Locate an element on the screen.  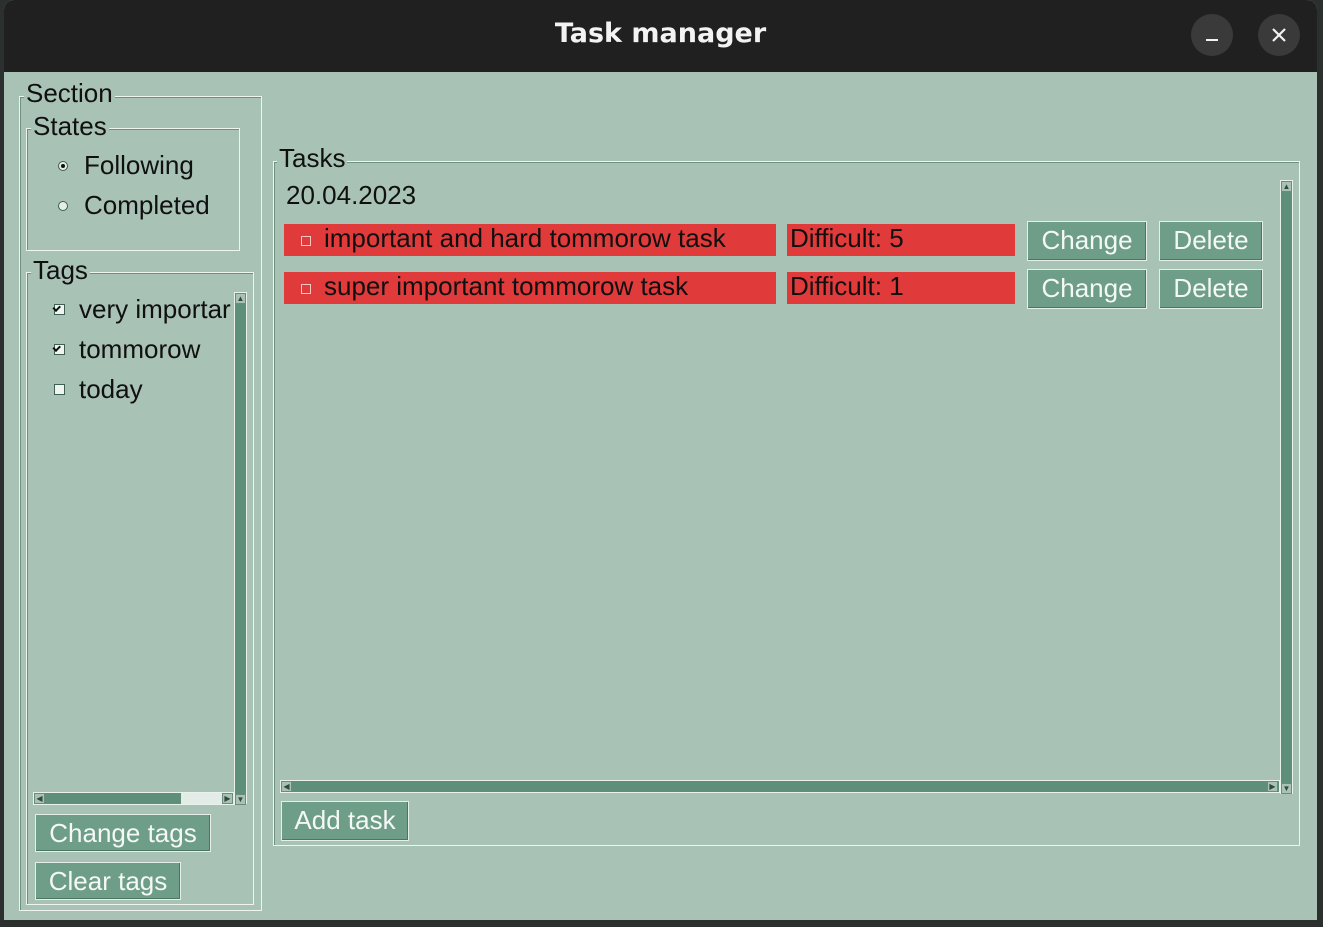
tags-label: Tags is located at coordinates (60, 270).